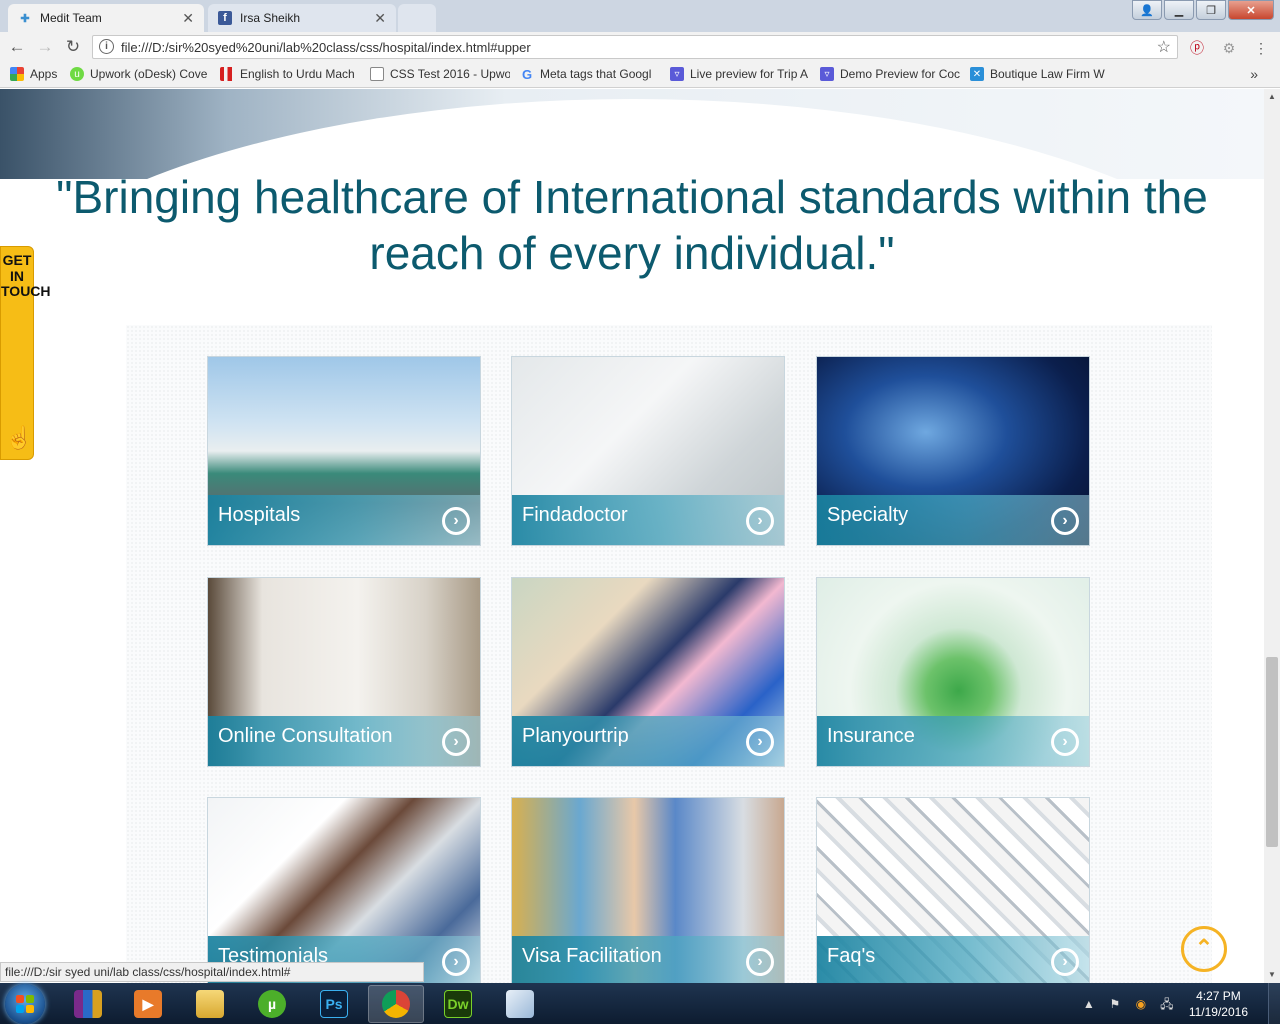 This screenshot has width=1280, height=1024. I want to click on back-icon: ←, so click(17, 47).